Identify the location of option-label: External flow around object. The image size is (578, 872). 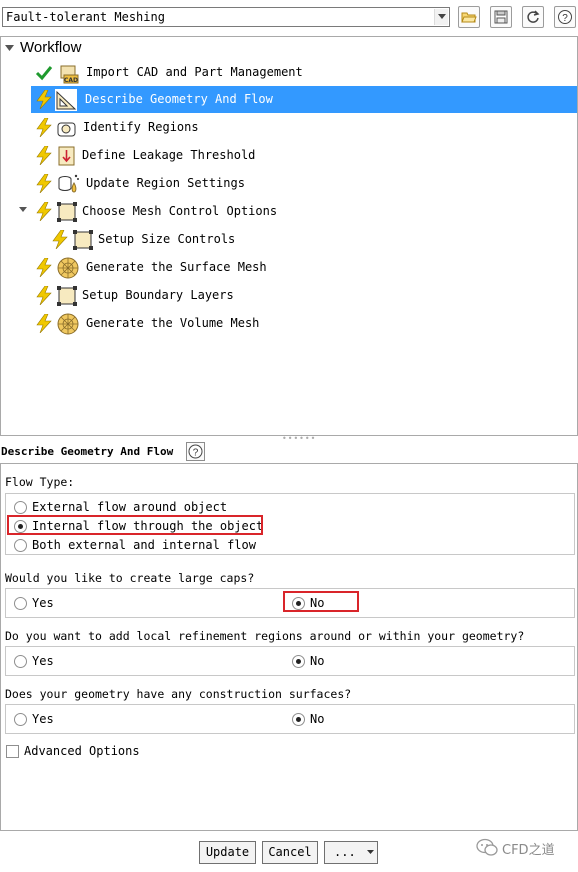
(130, 507).